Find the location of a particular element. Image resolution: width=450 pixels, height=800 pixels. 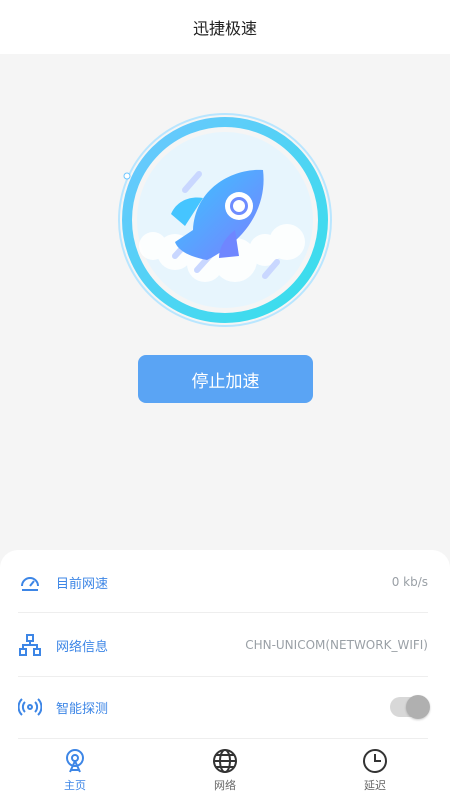

smart-detection-toggle is located at coordinates (410, 707).